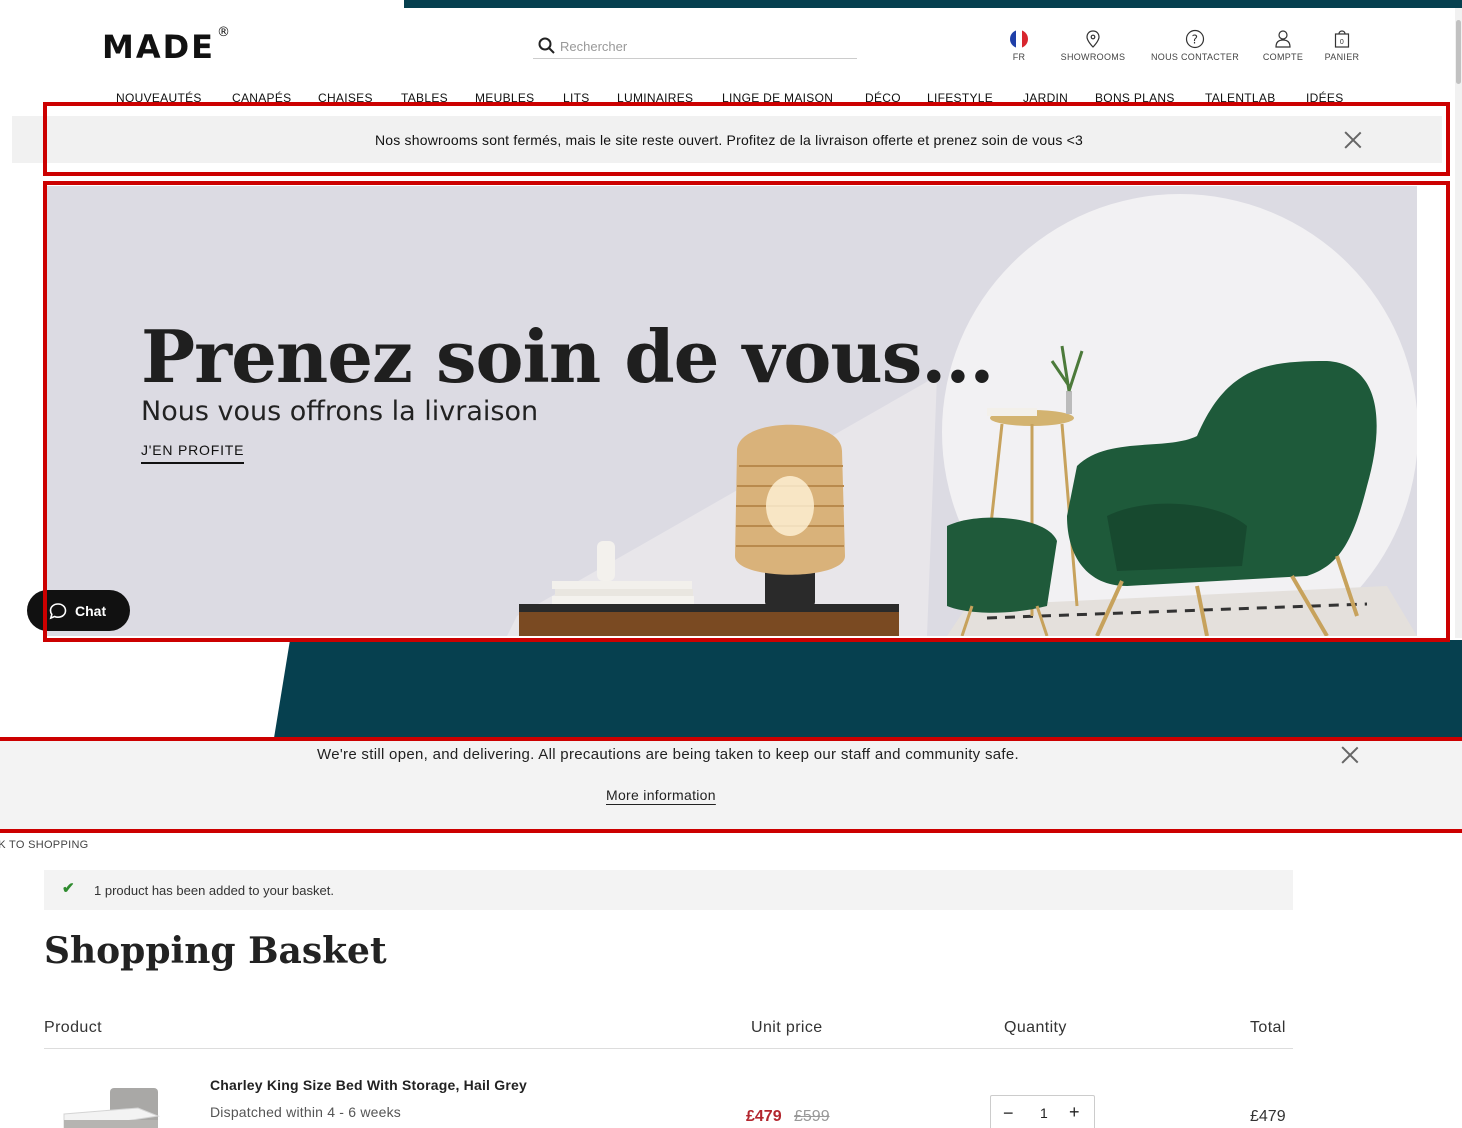 The width and height of the screenshot is (1462, 1128). What do you see at coordinates (1458, 323) in the screenshot?
I see `page-scrollbar` at bounding box center [1458, 323].